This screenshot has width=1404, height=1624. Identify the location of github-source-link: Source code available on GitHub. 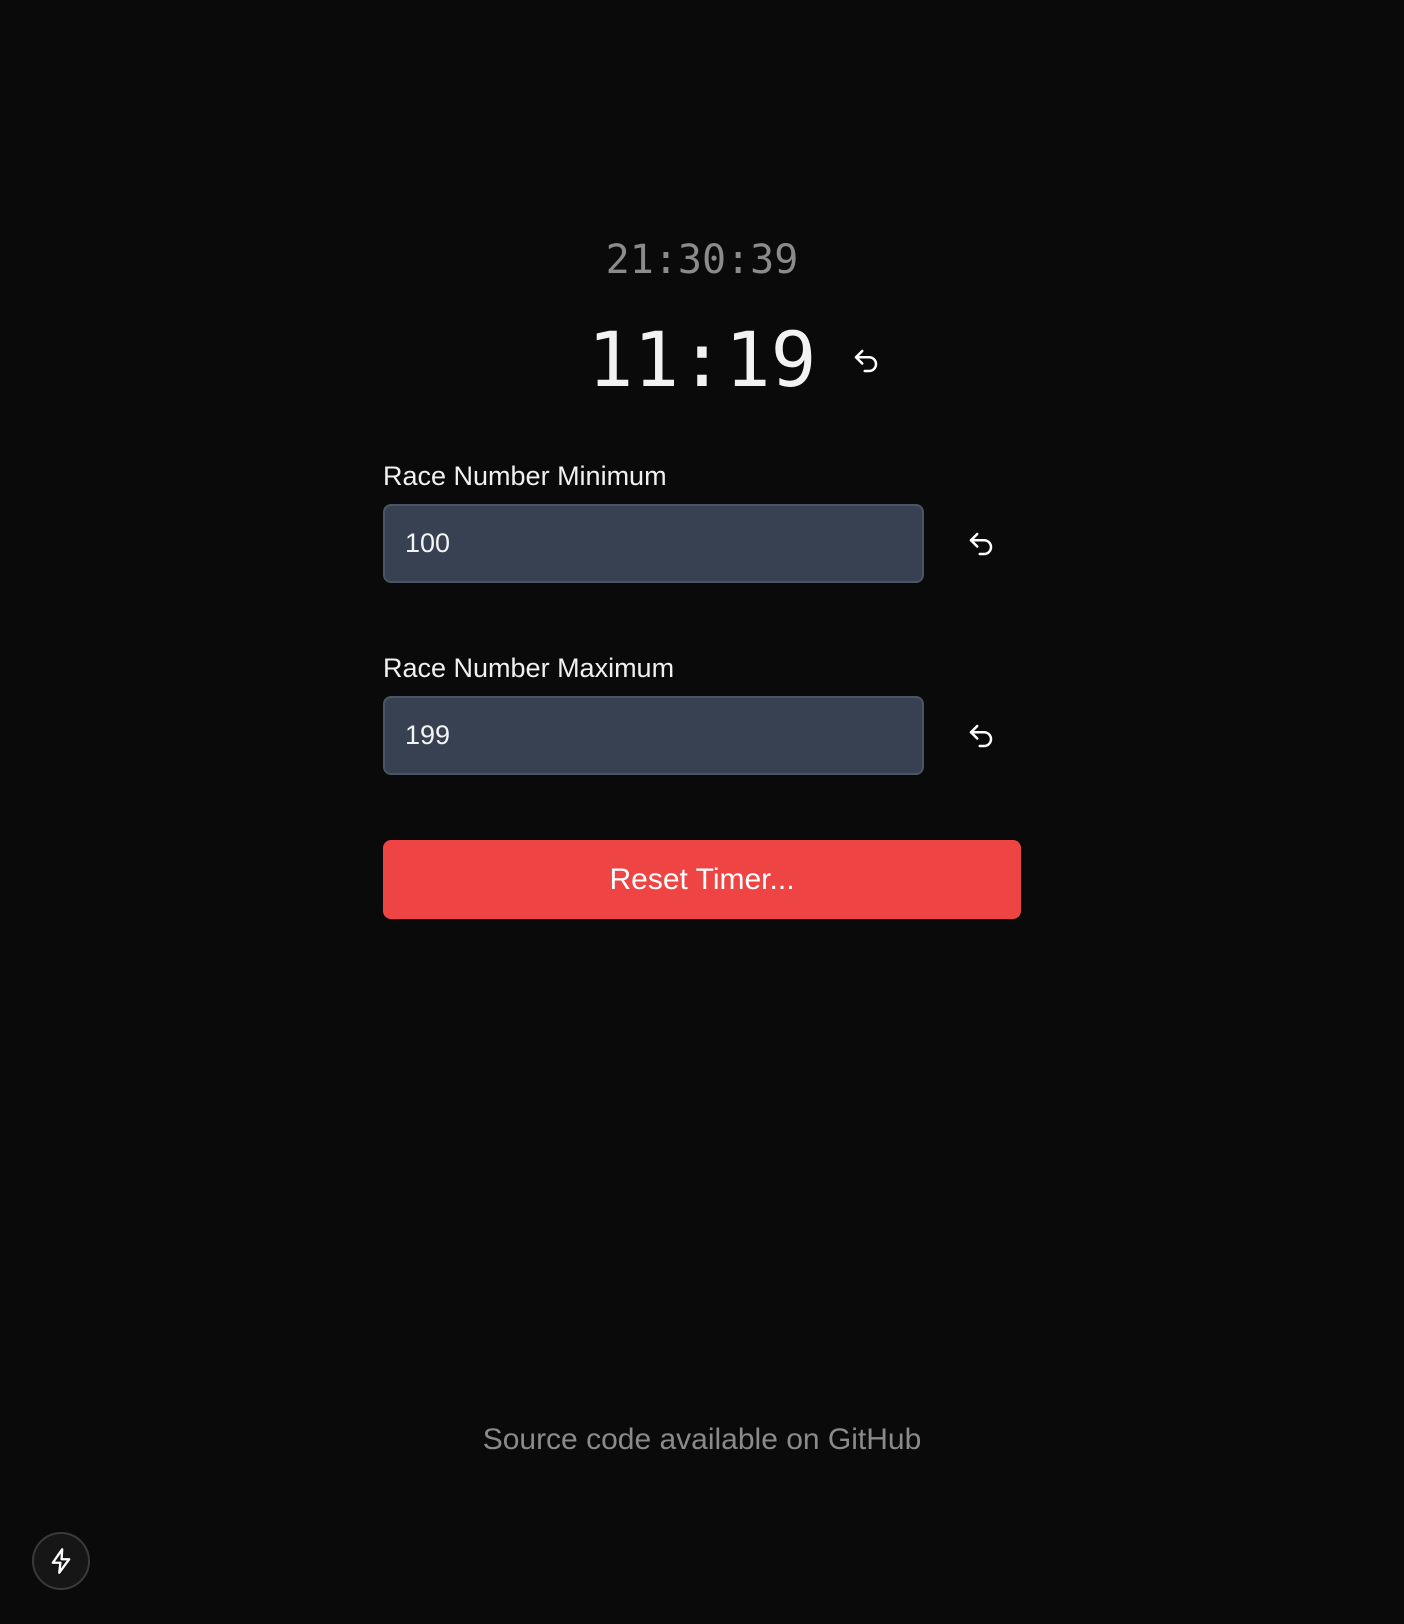
(702, 1439).